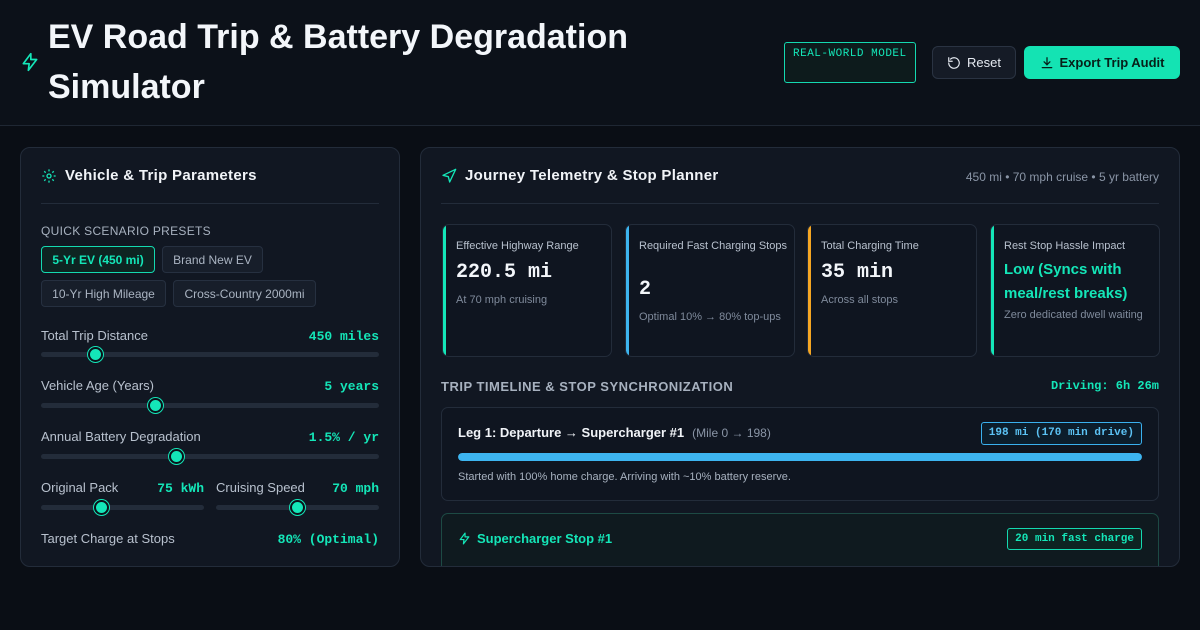  Describe the element at coordinates (355, 488) in the screenshot. I see `speed-value: 70 mph` at that location.